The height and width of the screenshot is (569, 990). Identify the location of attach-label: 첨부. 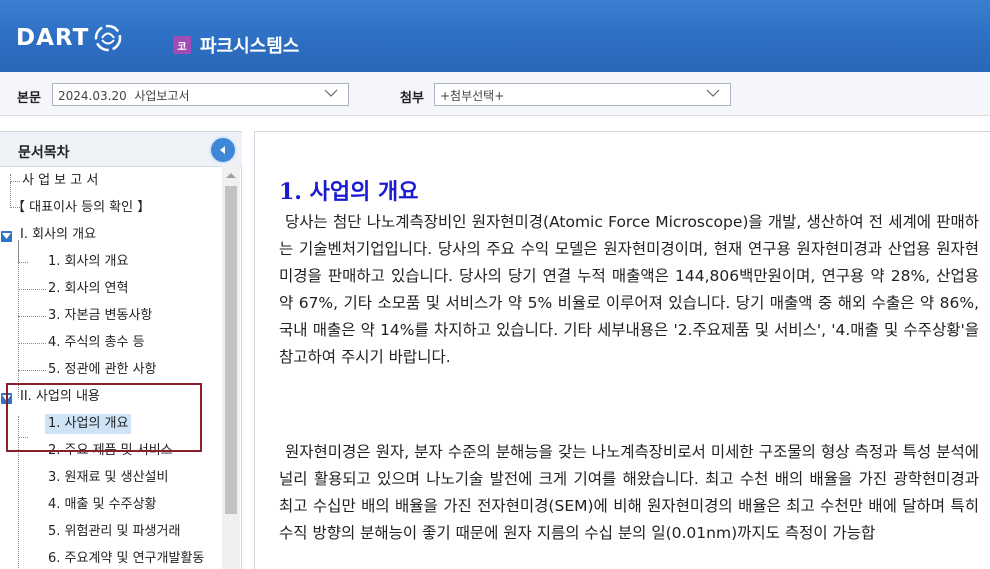
(412, 98).